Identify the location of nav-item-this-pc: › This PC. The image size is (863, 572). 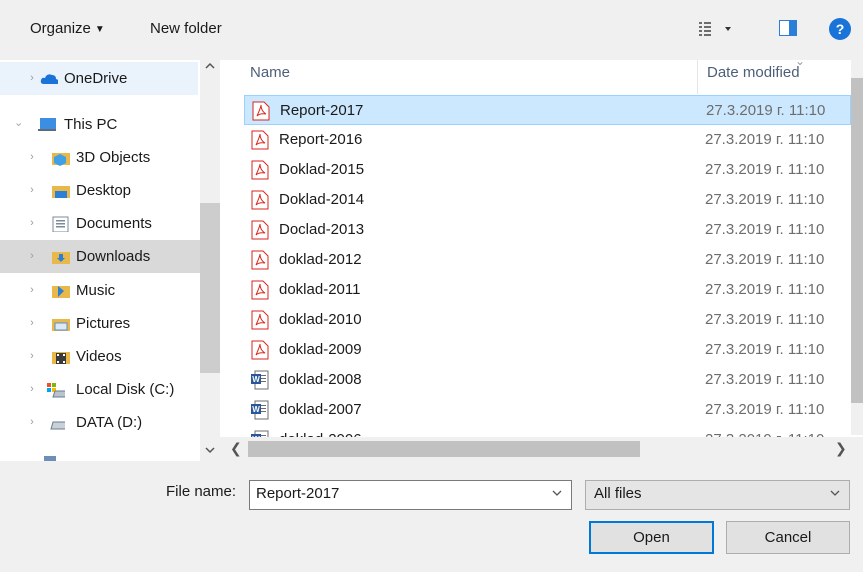
(100, 124).